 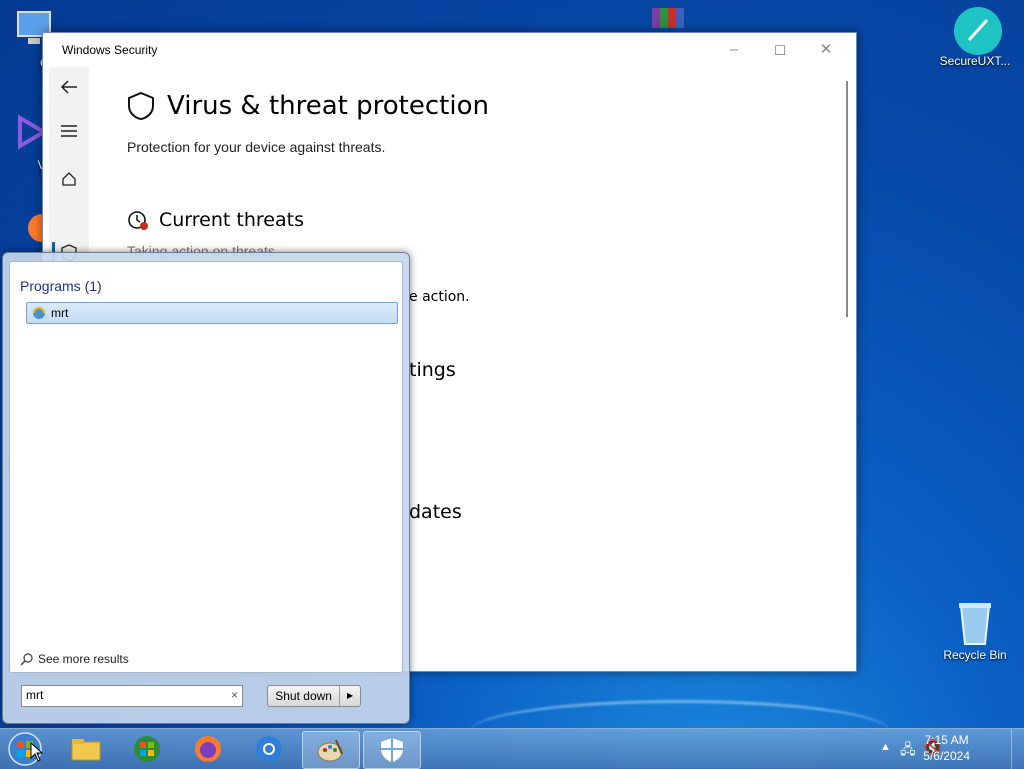 I want to click on threat-history-icon, so click(x=138, y=220).